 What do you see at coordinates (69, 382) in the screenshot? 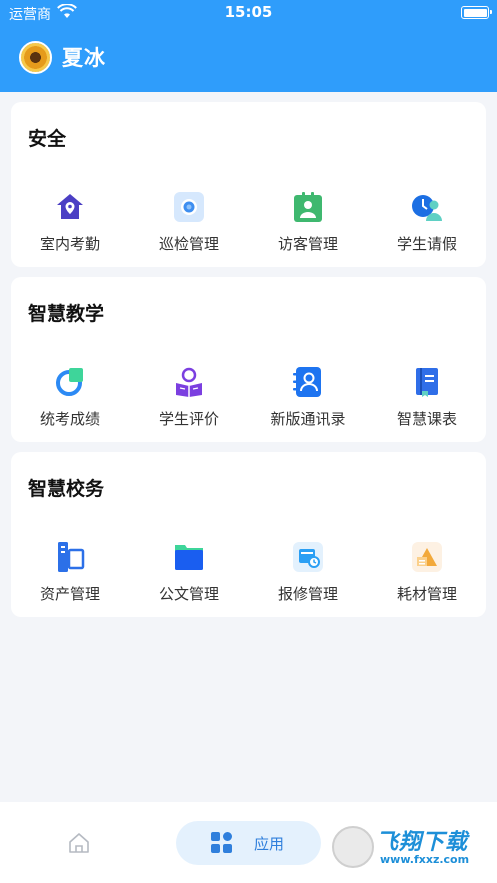
I see `pie-chart-icon` at bounding box center [69, 382].